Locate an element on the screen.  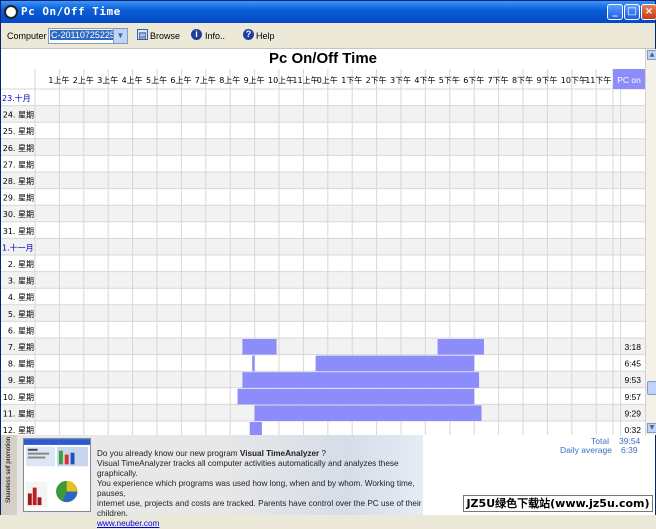
help-icon: ? is located at coordinates (248, 34).